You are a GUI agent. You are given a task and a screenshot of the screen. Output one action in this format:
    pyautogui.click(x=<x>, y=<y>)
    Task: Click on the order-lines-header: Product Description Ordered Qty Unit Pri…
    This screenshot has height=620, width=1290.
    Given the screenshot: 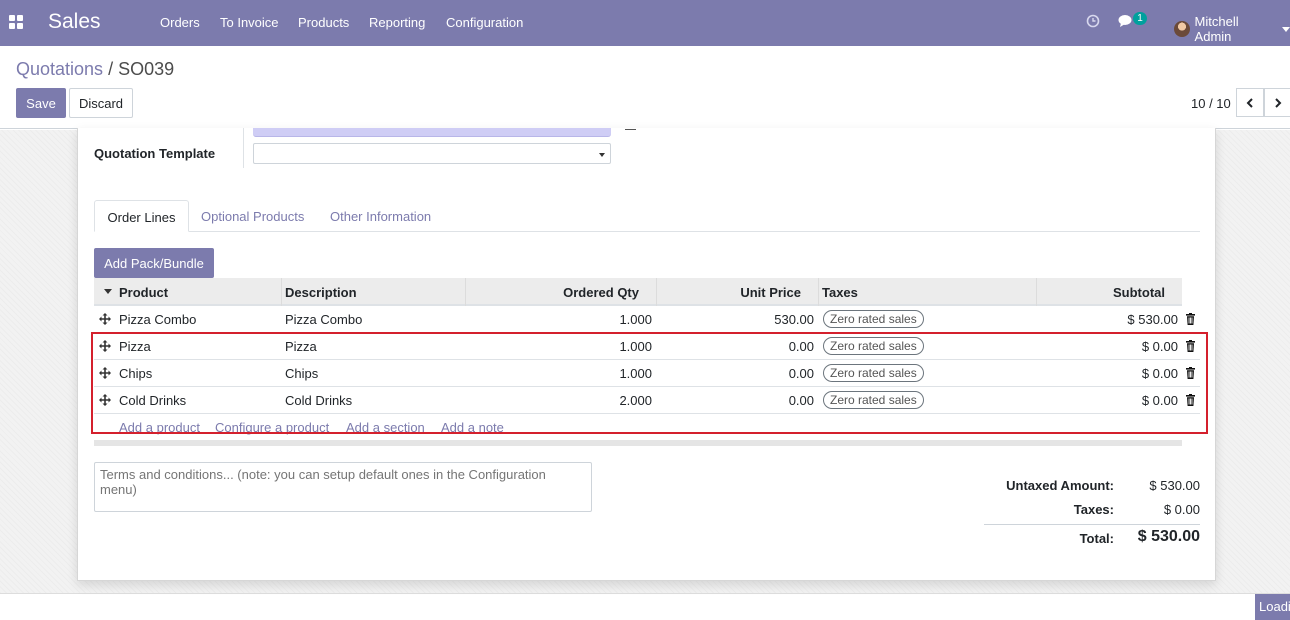 What is the action you would take?
    pyautogui.click(x=638, y=292)
    